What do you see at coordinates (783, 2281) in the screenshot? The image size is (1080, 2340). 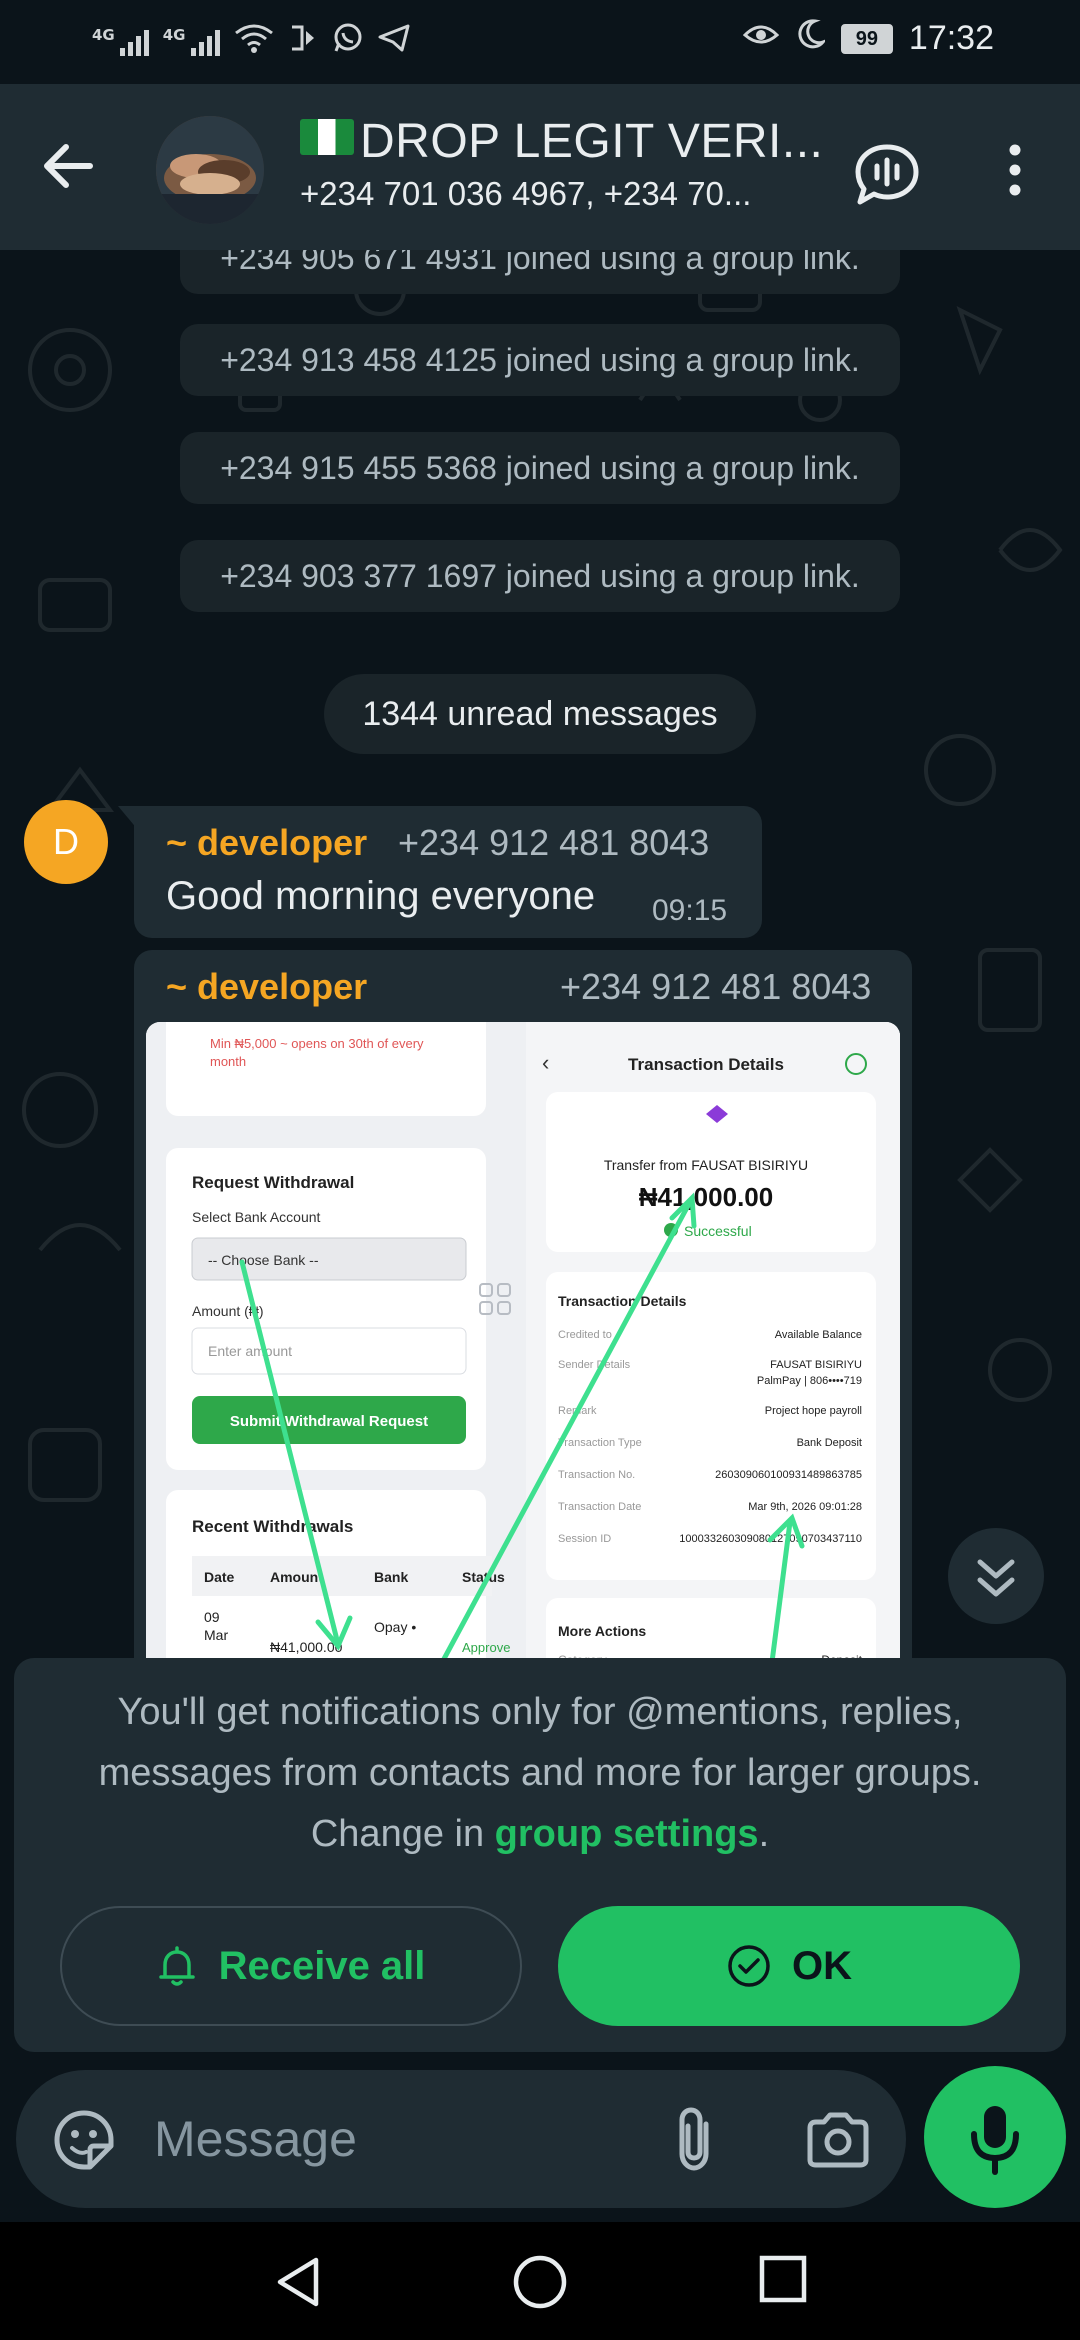 I see `nav-recents-square-icon` at bounding box center [783, 2281].